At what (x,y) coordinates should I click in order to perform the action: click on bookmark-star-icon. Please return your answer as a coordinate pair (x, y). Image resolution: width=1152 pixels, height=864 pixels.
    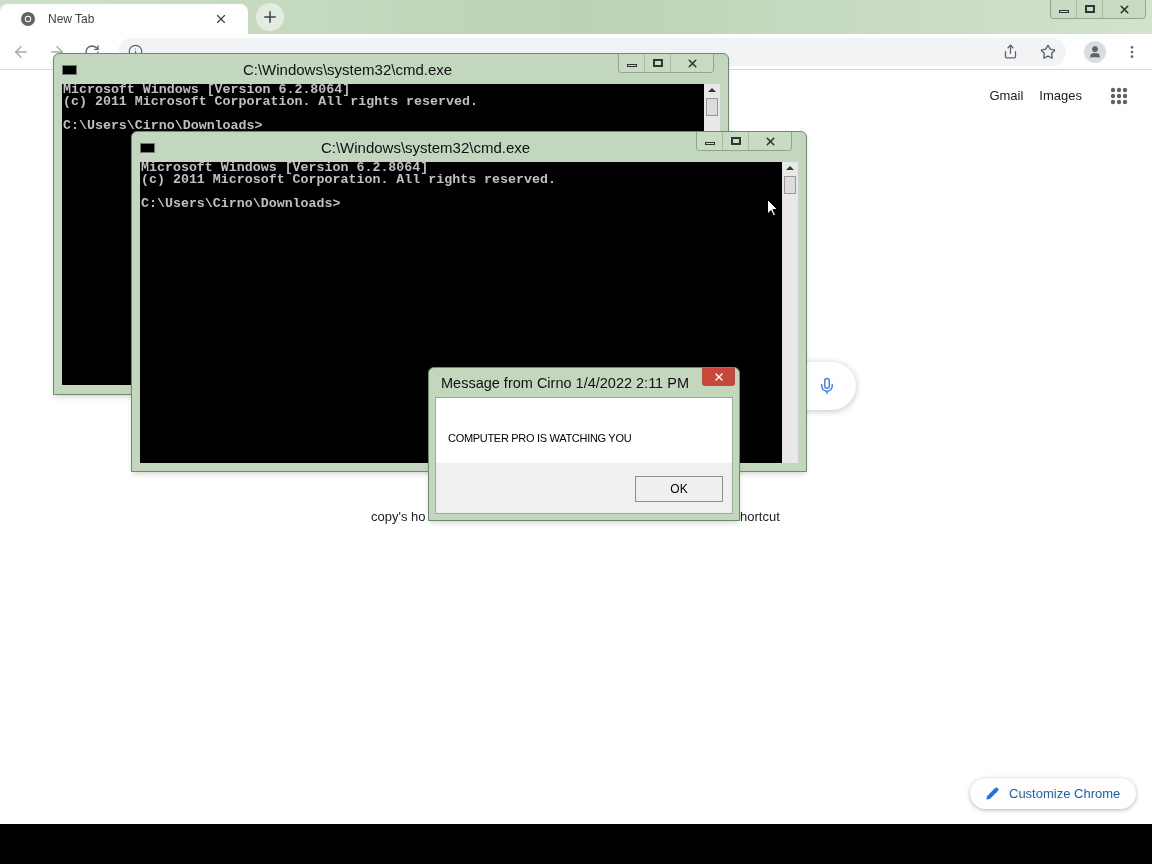
    Looking at the image, I should click on (1048, 51).